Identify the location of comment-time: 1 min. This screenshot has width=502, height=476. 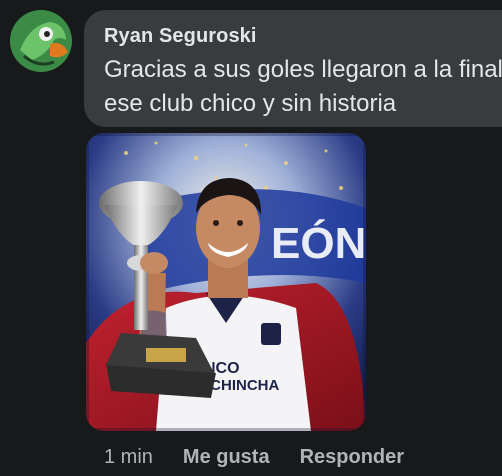
(128, 457).